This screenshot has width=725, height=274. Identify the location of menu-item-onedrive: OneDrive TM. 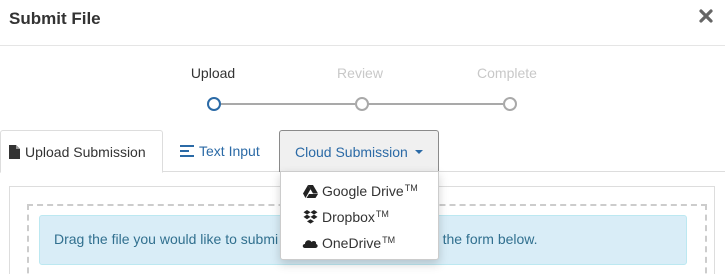
(359, 243).